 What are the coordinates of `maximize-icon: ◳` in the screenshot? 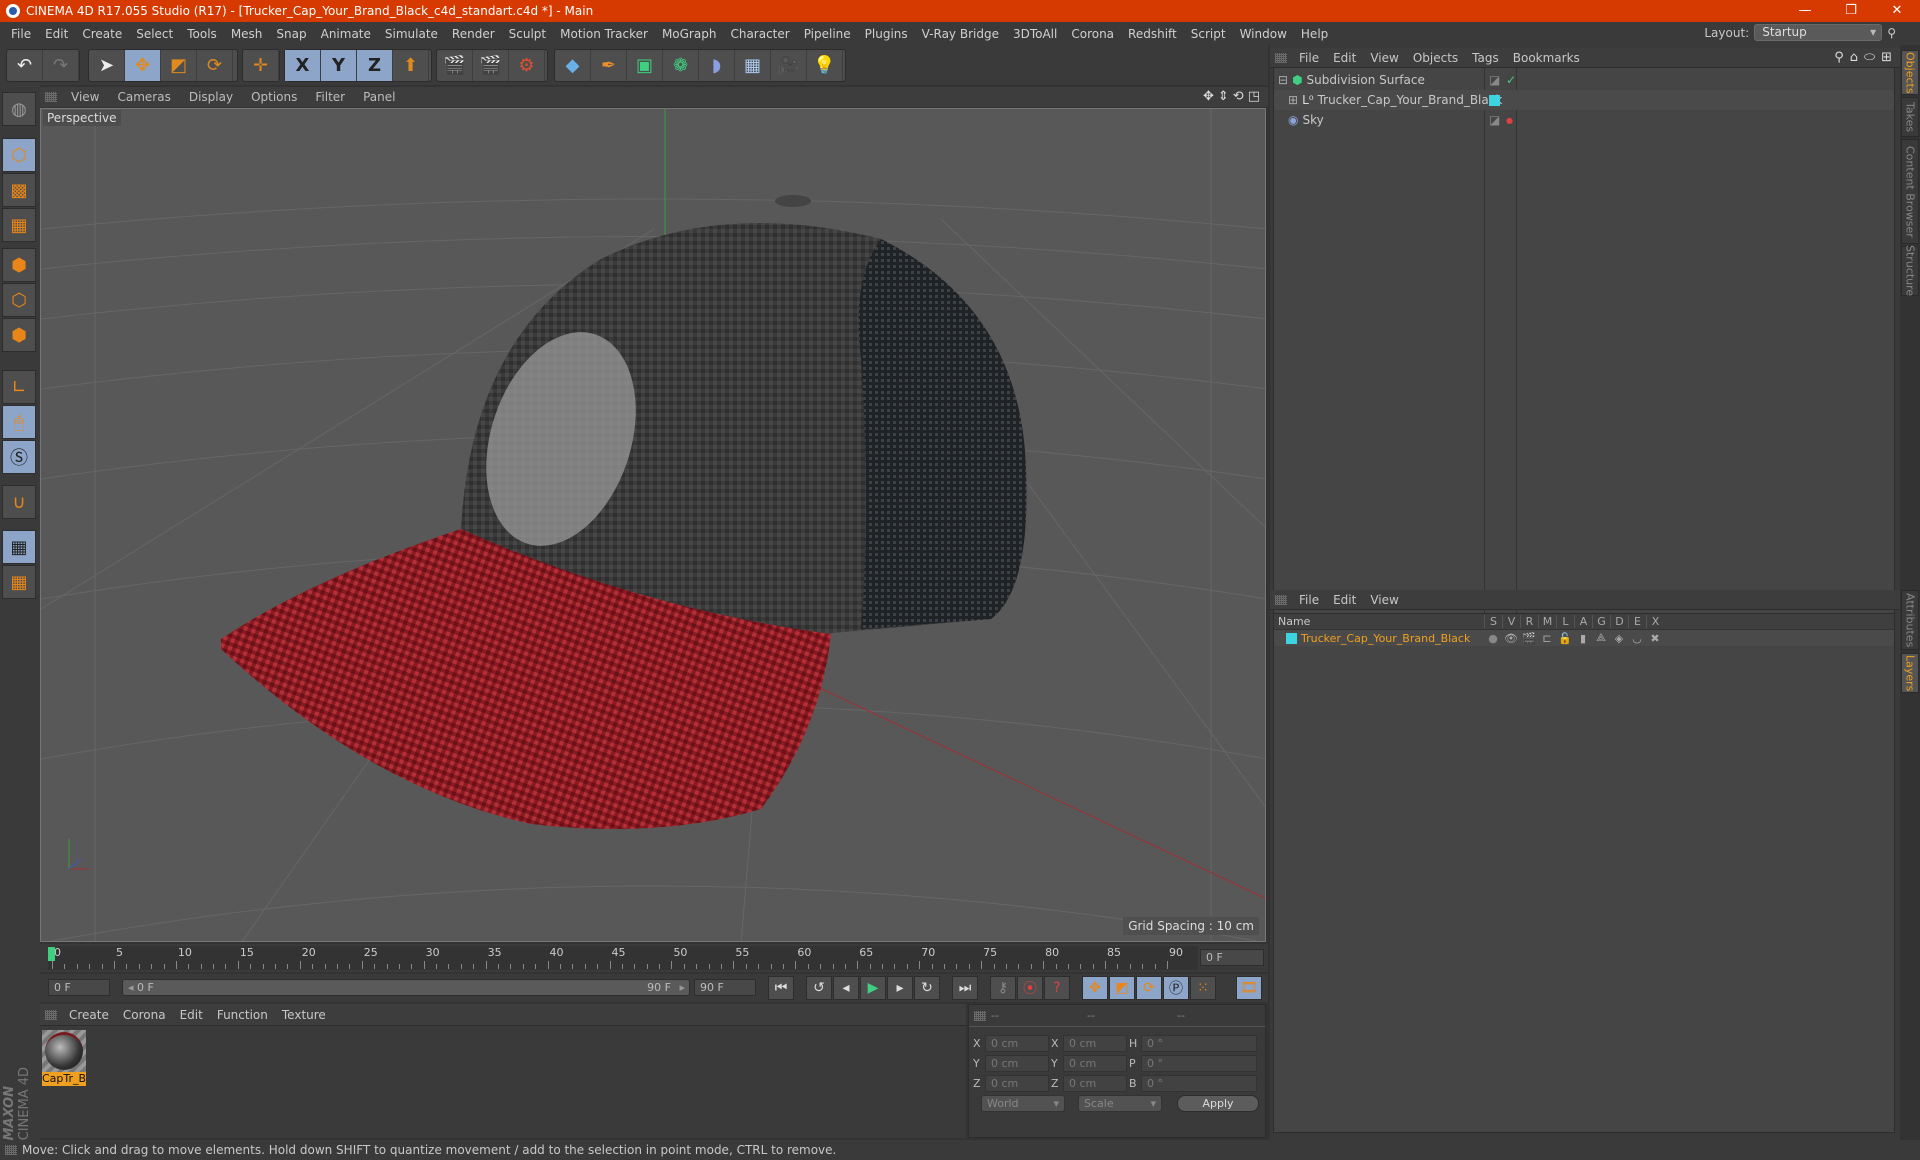 It's located at (1254, 96).